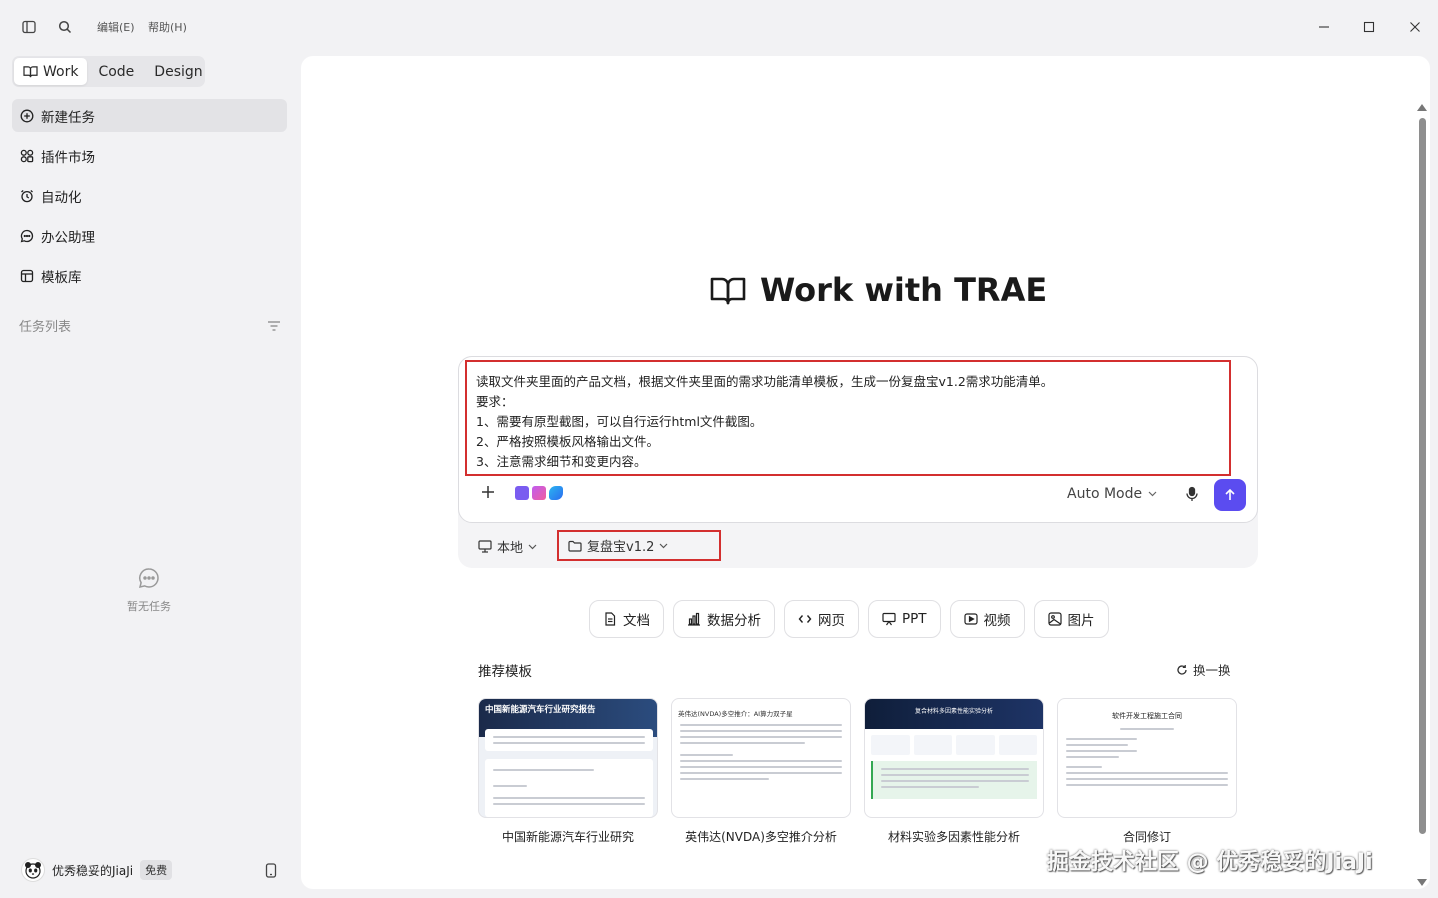 The image size is (1438, 898). I want to click on folder-icon, so click(575, 546).